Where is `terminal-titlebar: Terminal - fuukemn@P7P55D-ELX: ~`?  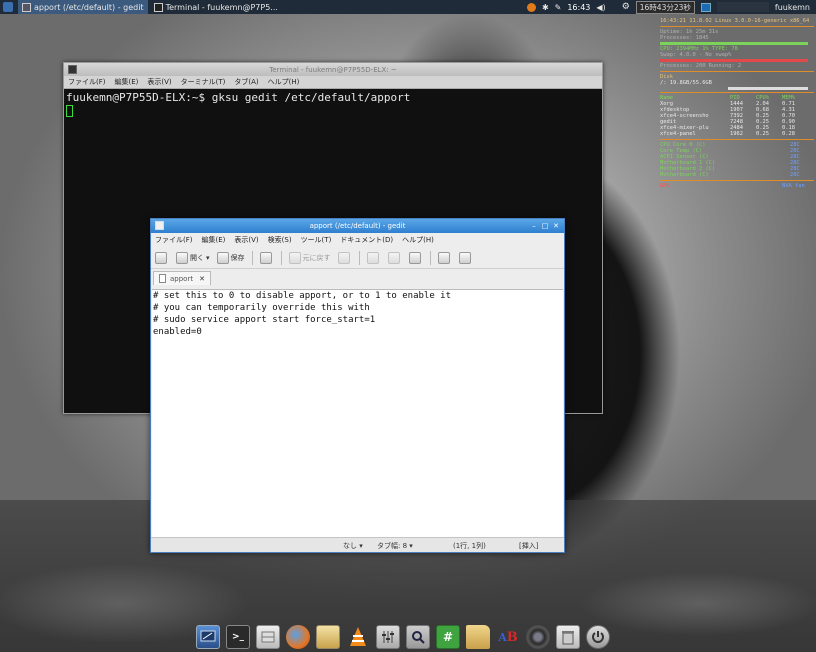 terminal-titlebar: Terminal - fuukemn@P7P55D-ELX: ~ is located at coordinates (333, 69).